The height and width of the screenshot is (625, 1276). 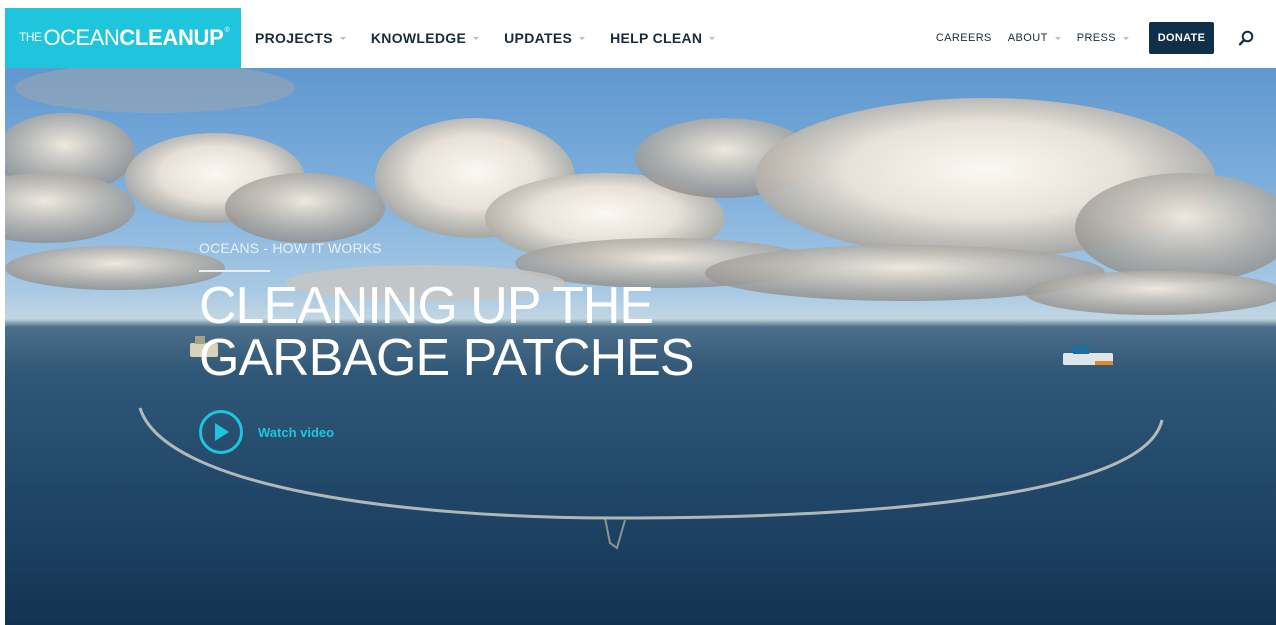 I want to click on hero-title-line-2: GARBAGE PATCHES, so click(x=447, y=358).